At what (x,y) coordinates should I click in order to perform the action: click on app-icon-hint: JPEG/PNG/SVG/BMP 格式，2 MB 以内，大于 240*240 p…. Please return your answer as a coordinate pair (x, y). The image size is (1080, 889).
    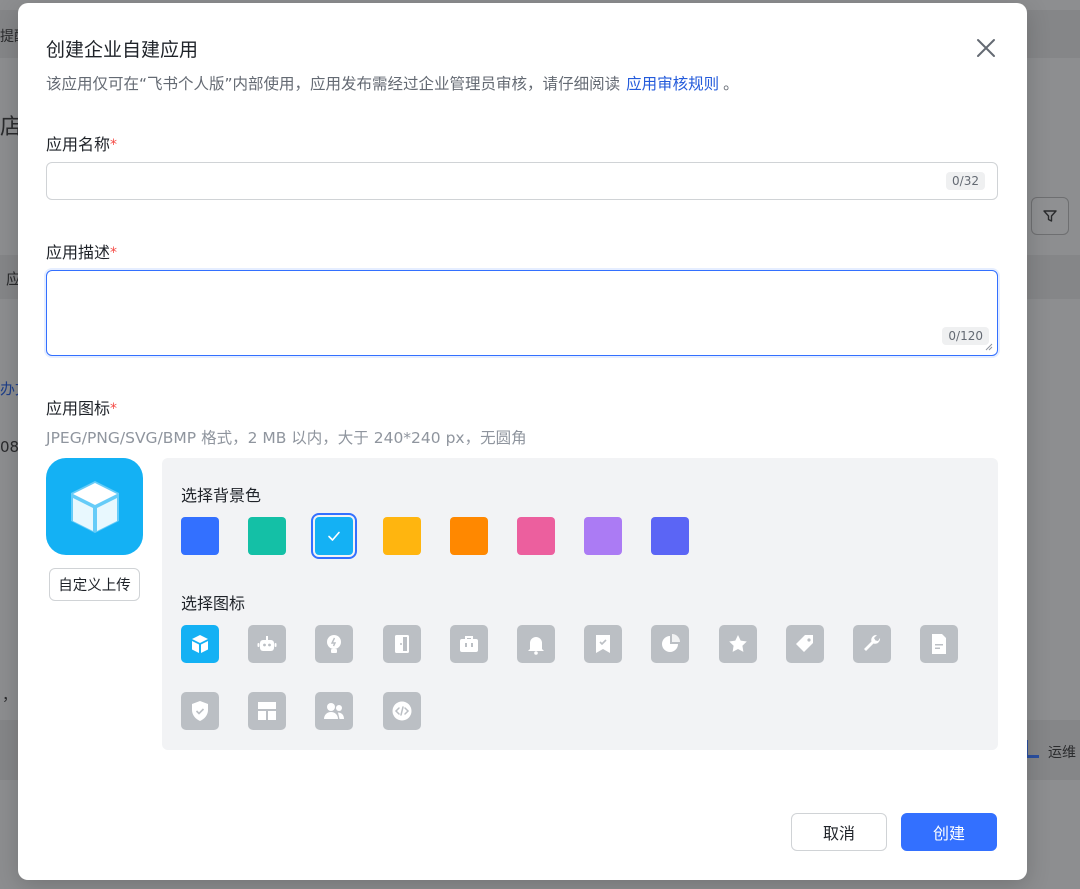
    Looking at the image, I should click on (286, 438).